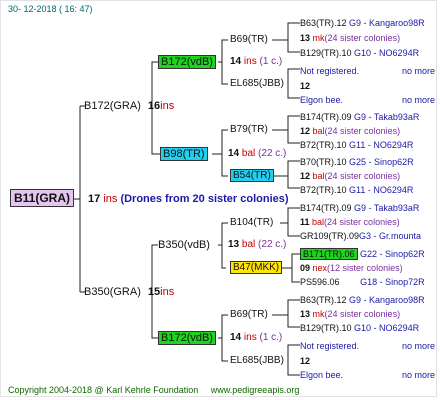 The image size is (440, 400). Describe the element at coordinates (390, 236) in the screenshot. I see `r14b: G3 - Gr.mounta` at that location.